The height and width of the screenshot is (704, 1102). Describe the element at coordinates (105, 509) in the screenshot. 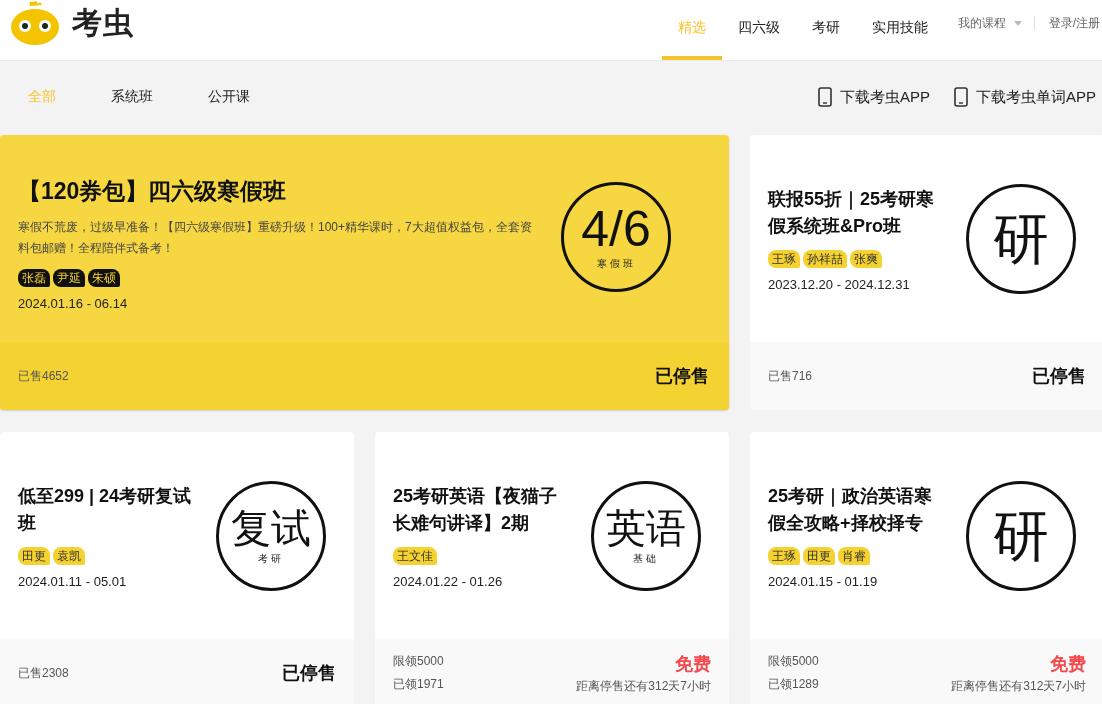

I see `course-title: 低至299 | 24考研复试班` at that location.